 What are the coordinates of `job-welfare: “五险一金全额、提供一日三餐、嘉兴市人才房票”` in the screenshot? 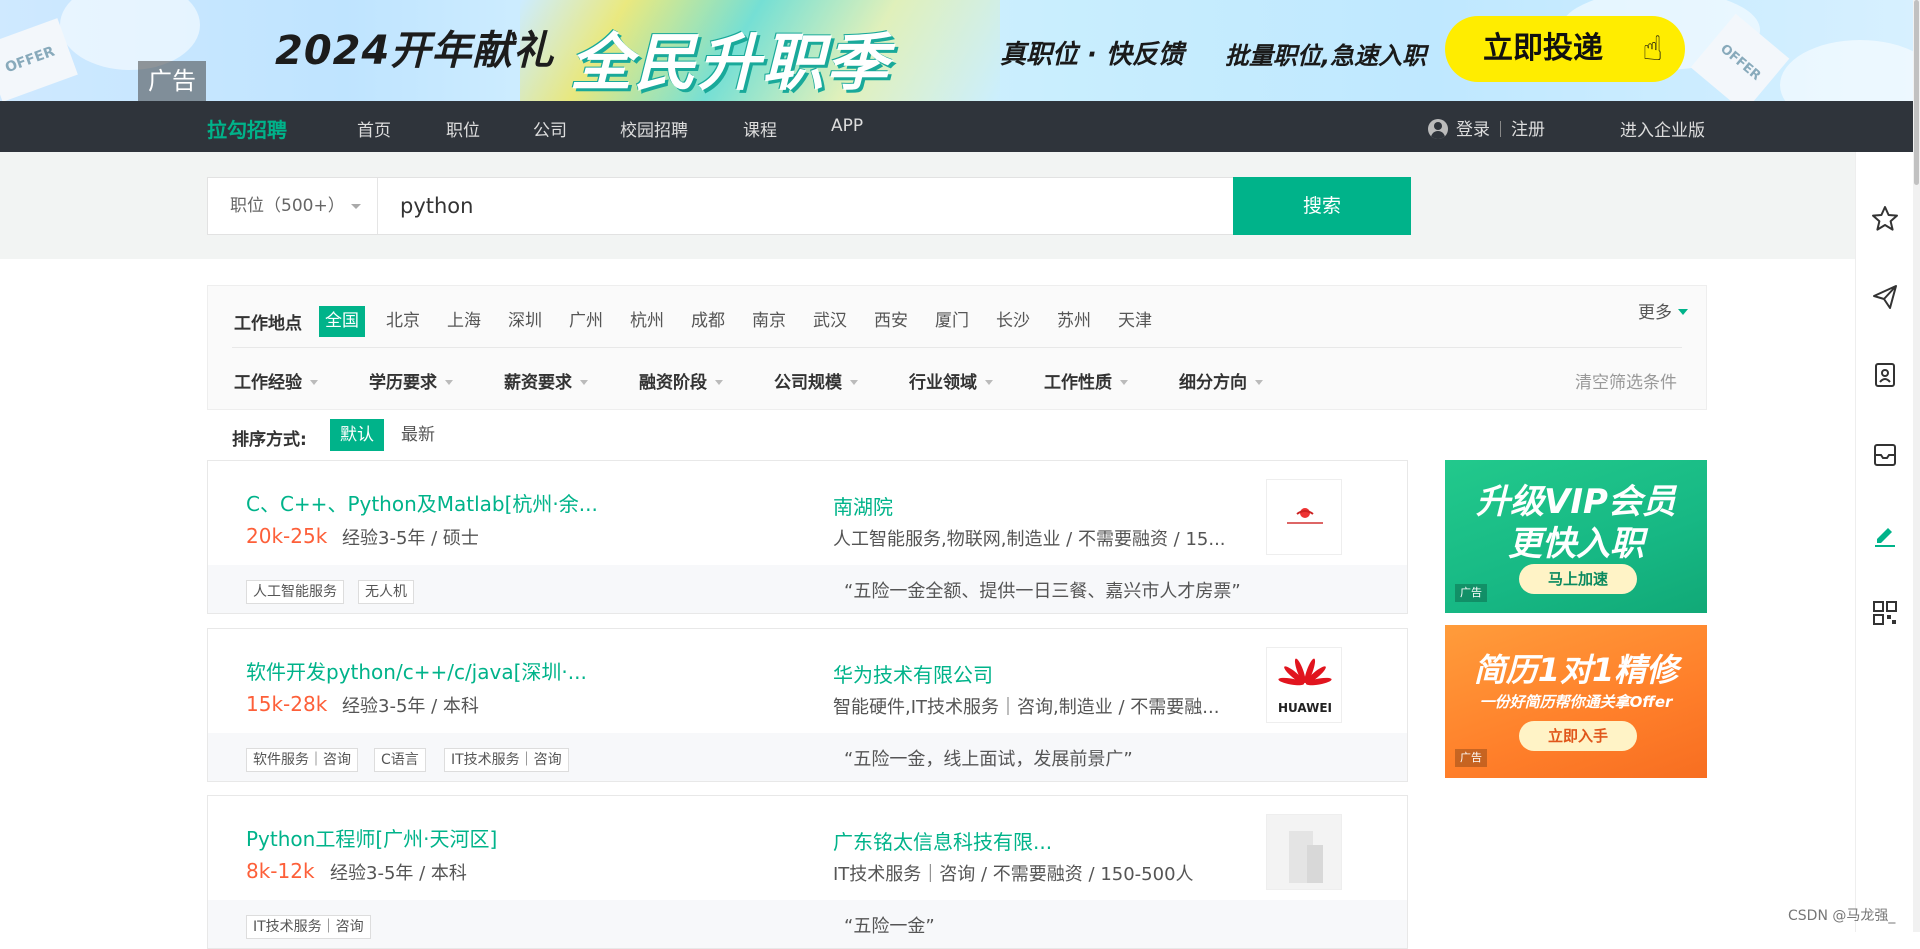 It's located at (1042, 591).